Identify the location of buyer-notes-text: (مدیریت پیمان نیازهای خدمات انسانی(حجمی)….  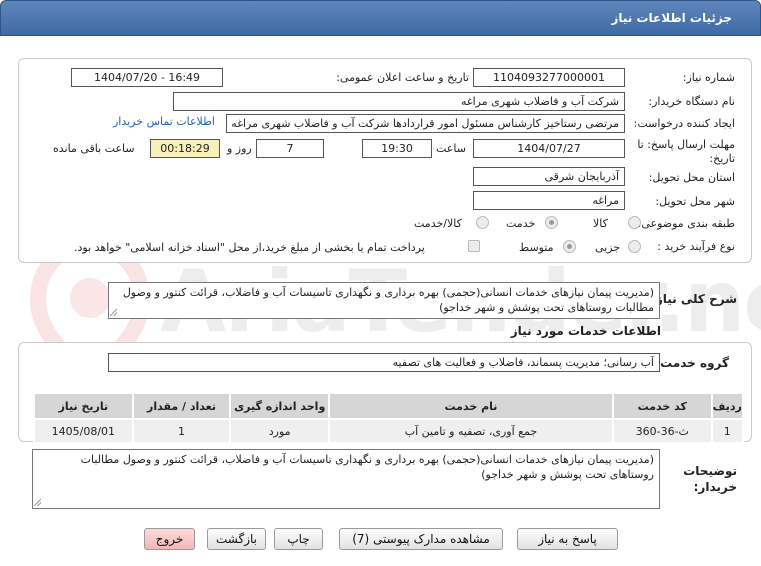
(367, 467).